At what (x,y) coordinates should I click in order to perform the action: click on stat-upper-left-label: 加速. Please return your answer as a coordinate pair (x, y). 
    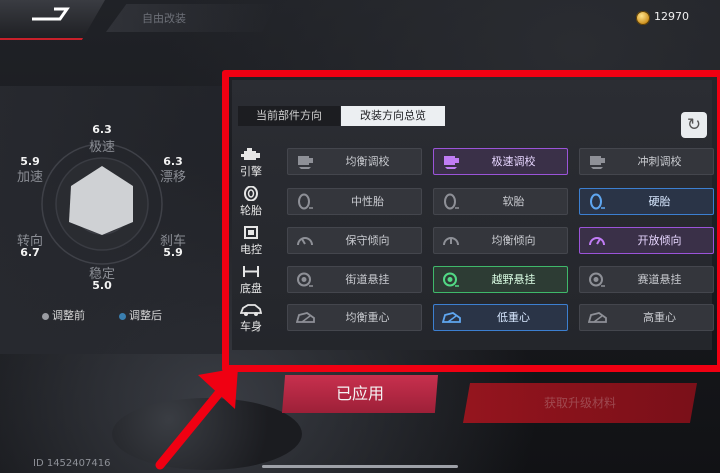
    Looking at the image, I should click on (29, 177).